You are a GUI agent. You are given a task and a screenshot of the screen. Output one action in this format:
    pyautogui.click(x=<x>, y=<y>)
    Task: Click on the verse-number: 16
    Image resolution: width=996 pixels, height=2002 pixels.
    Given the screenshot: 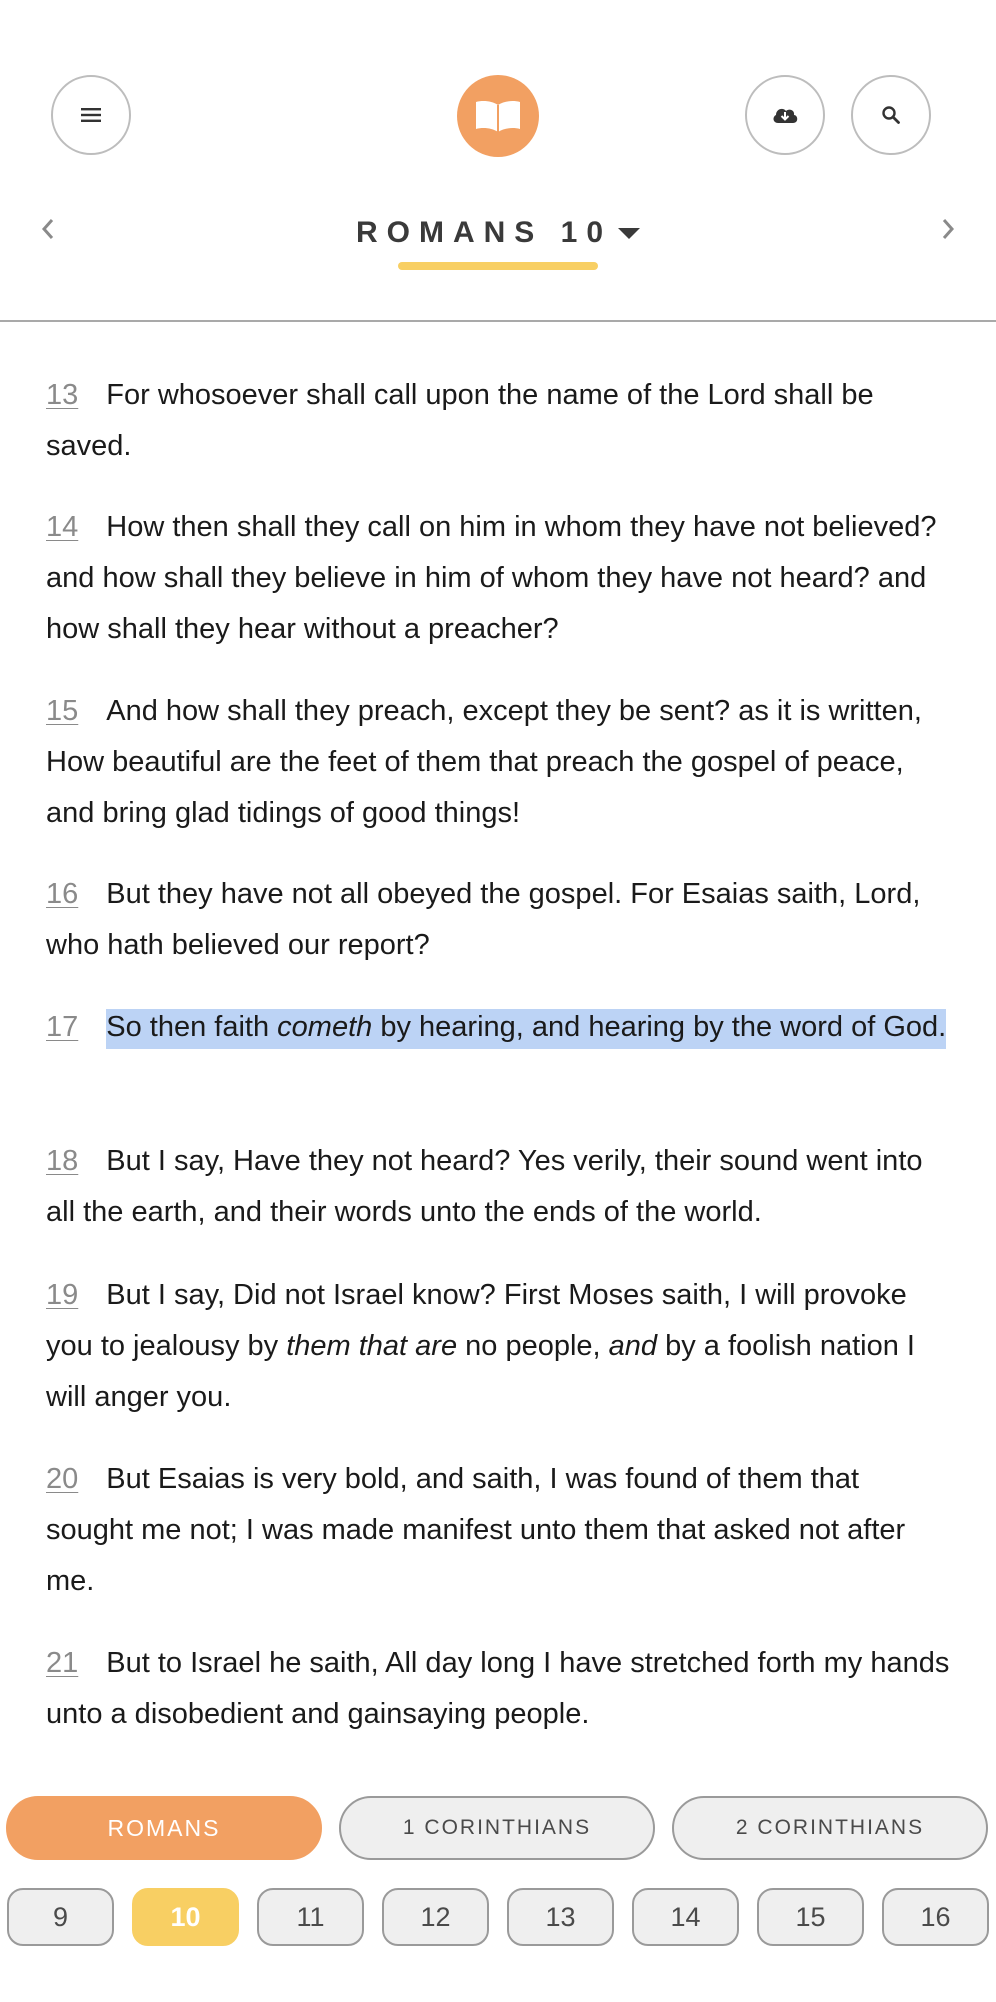 What is the action you would take?
    pyautogui.click(x=62, y=894)
    